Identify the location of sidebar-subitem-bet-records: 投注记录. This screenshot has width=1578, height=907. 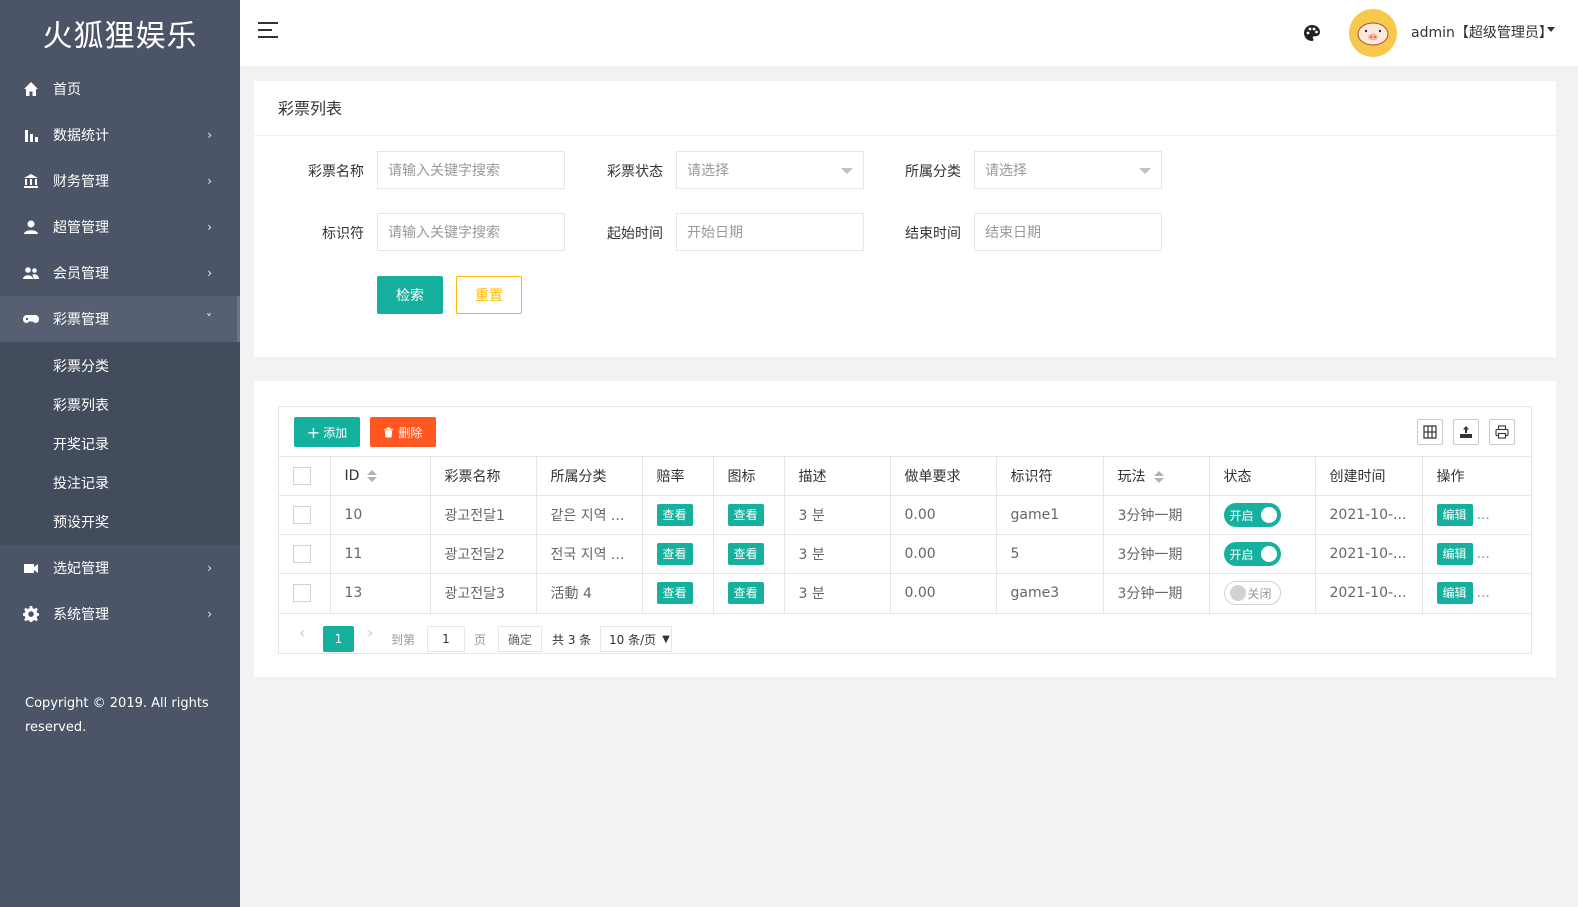
(120, 482).